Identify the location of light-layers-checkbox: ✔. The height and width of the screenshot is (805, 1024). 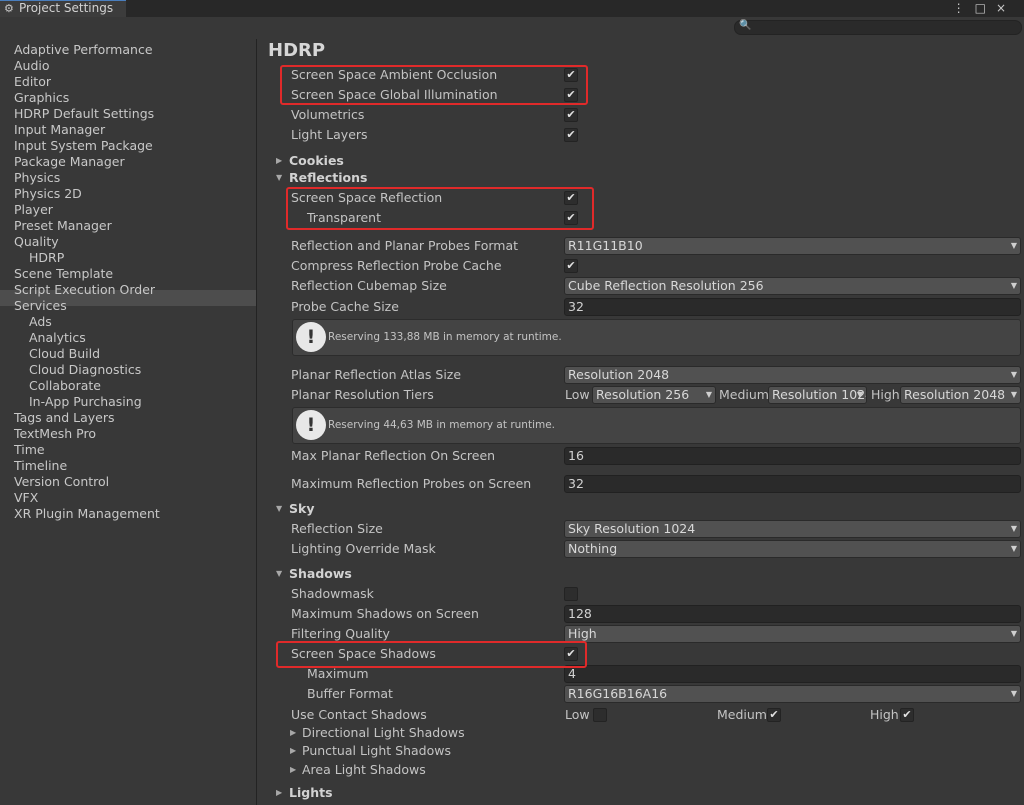
(571, 135).